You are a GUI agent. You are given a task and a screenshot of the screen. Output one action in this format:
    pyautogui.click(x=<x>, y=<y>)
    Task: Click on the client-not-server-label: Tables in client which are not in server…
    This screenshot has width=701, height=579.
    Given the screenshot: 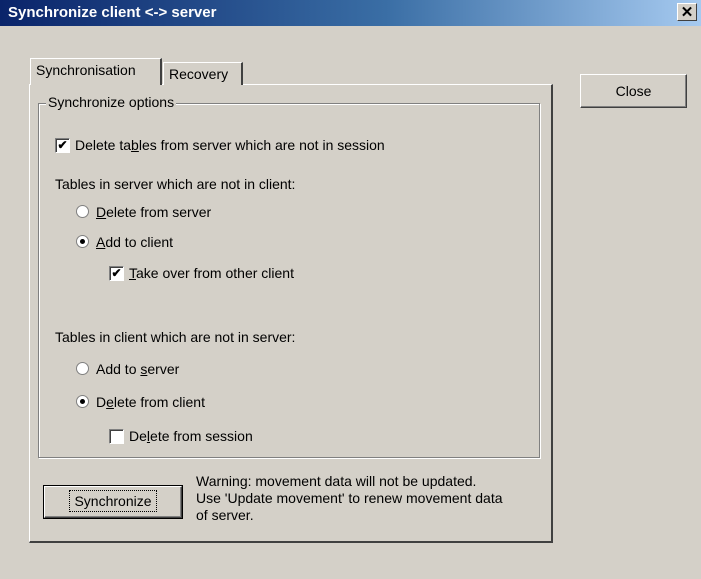 What is the action you would take?
    pyautogui.click(x=175, y=337)
    